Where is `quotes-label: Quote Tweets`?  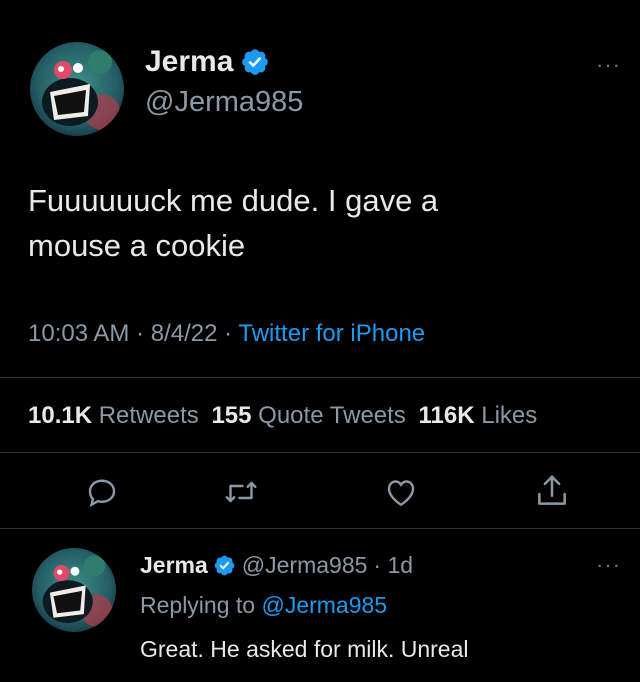
quotes-label: Quote Tweets is located at coordinates (332, 415).